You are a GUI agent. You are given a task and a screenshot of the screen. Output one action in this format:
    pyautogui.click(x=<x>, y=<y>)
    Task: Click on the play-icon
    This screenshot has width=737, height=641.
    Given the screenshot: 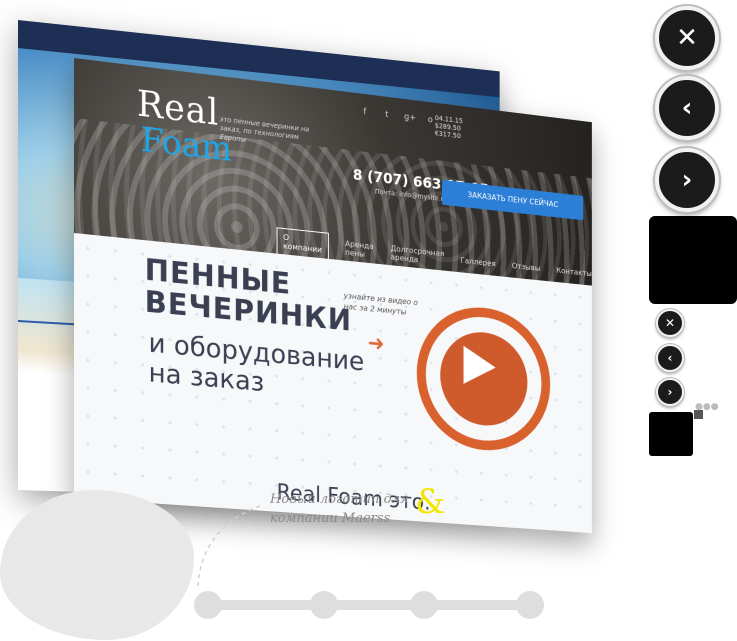 What is the action you would take?
    pyautogui.click(x=479, y=366)
    